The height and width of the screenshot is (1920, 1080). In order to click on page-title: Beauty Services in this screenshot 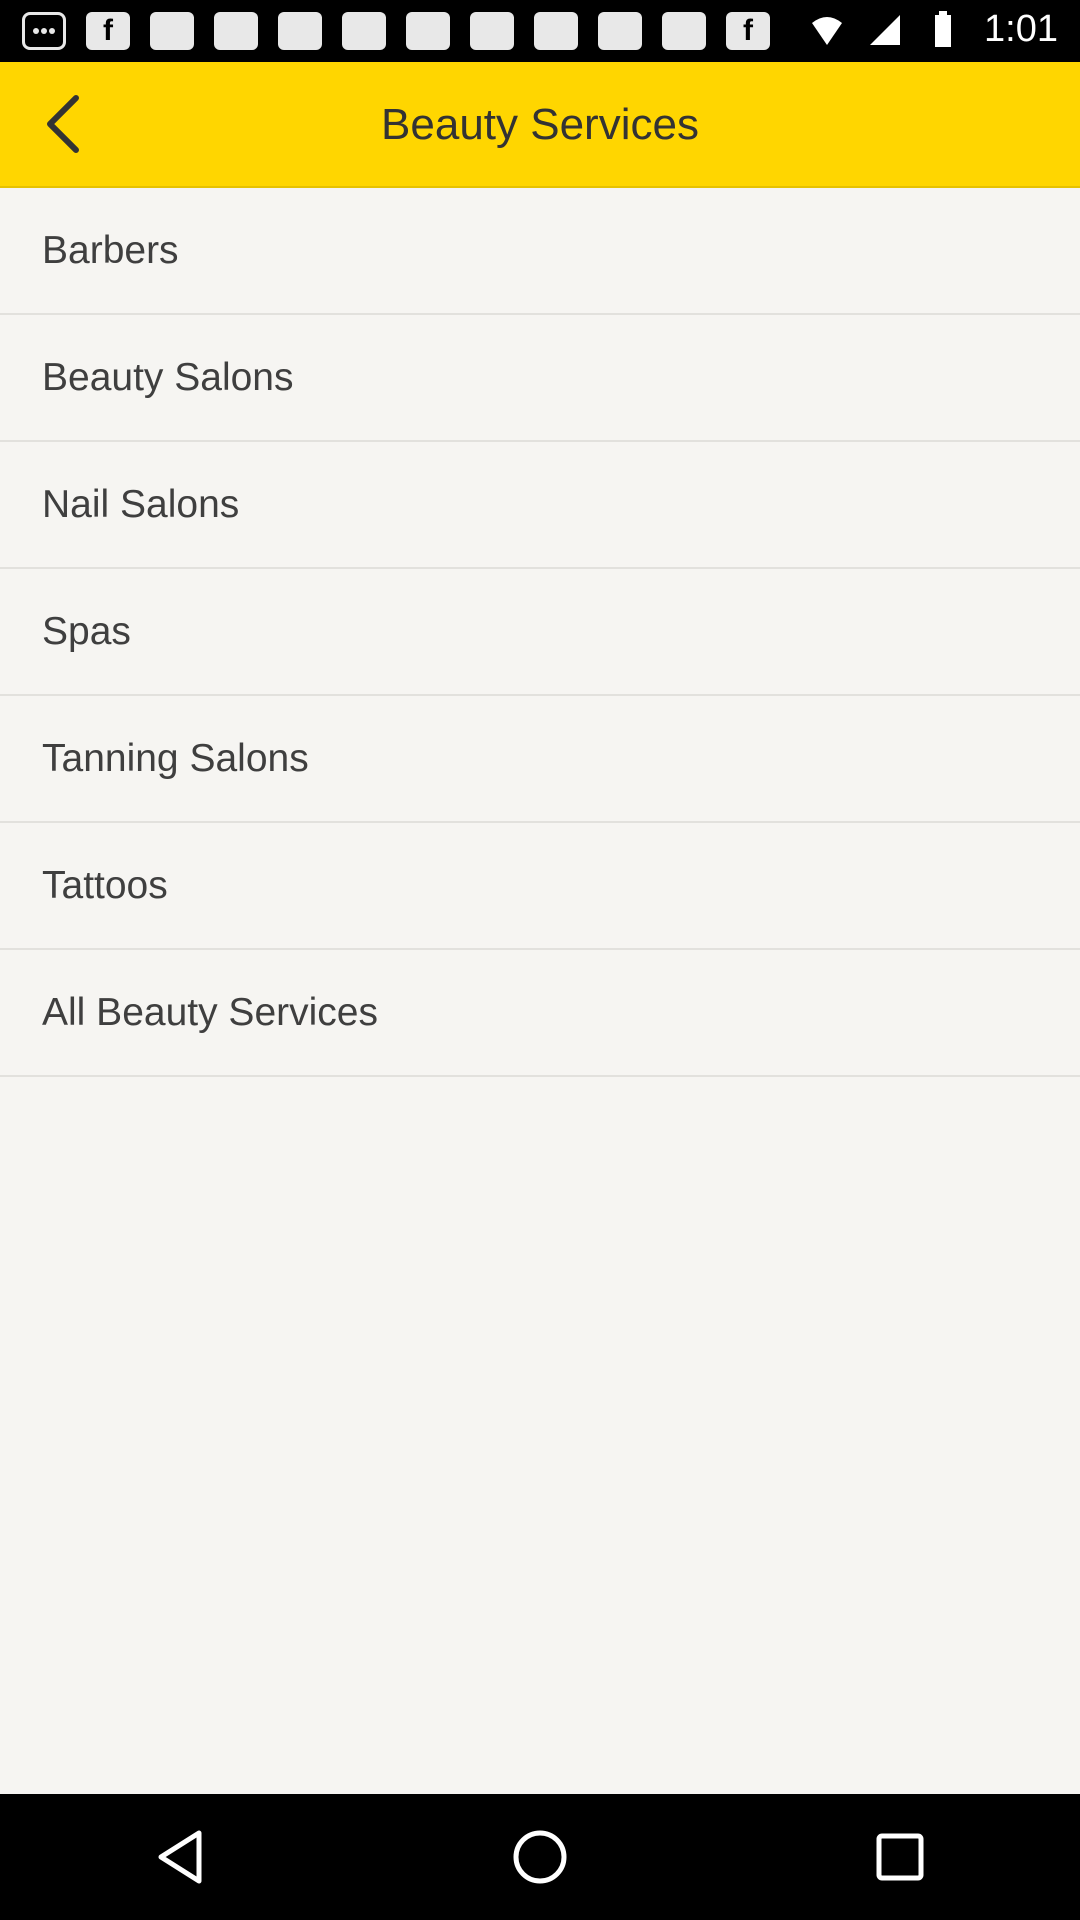, I will do `click(540, 124)`.